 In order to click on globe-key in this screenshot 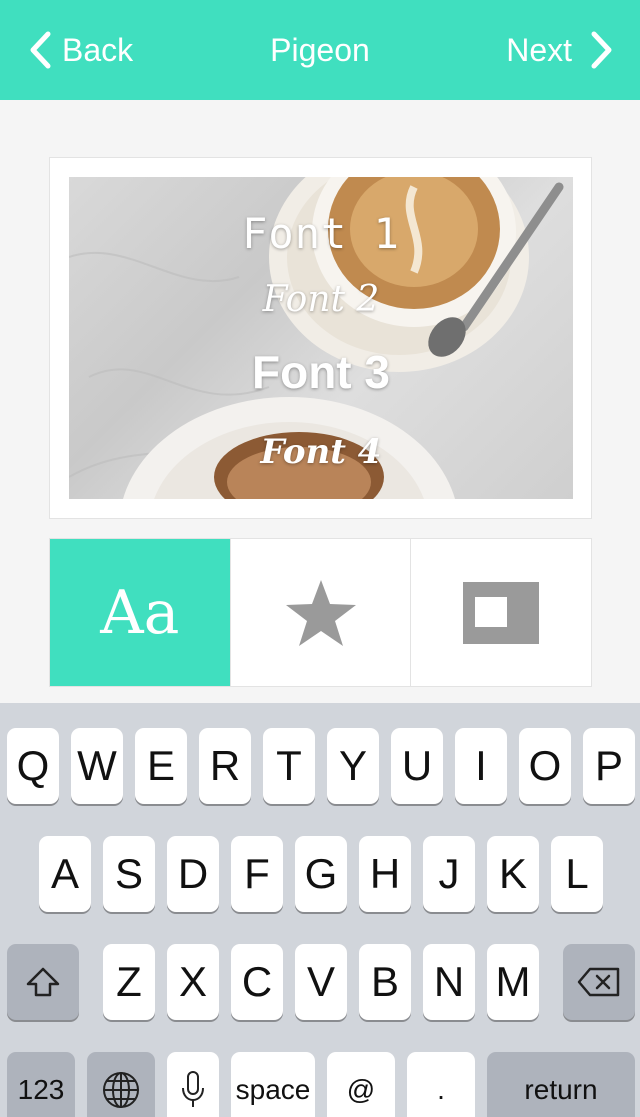, I will do `click(121, 1084)`.